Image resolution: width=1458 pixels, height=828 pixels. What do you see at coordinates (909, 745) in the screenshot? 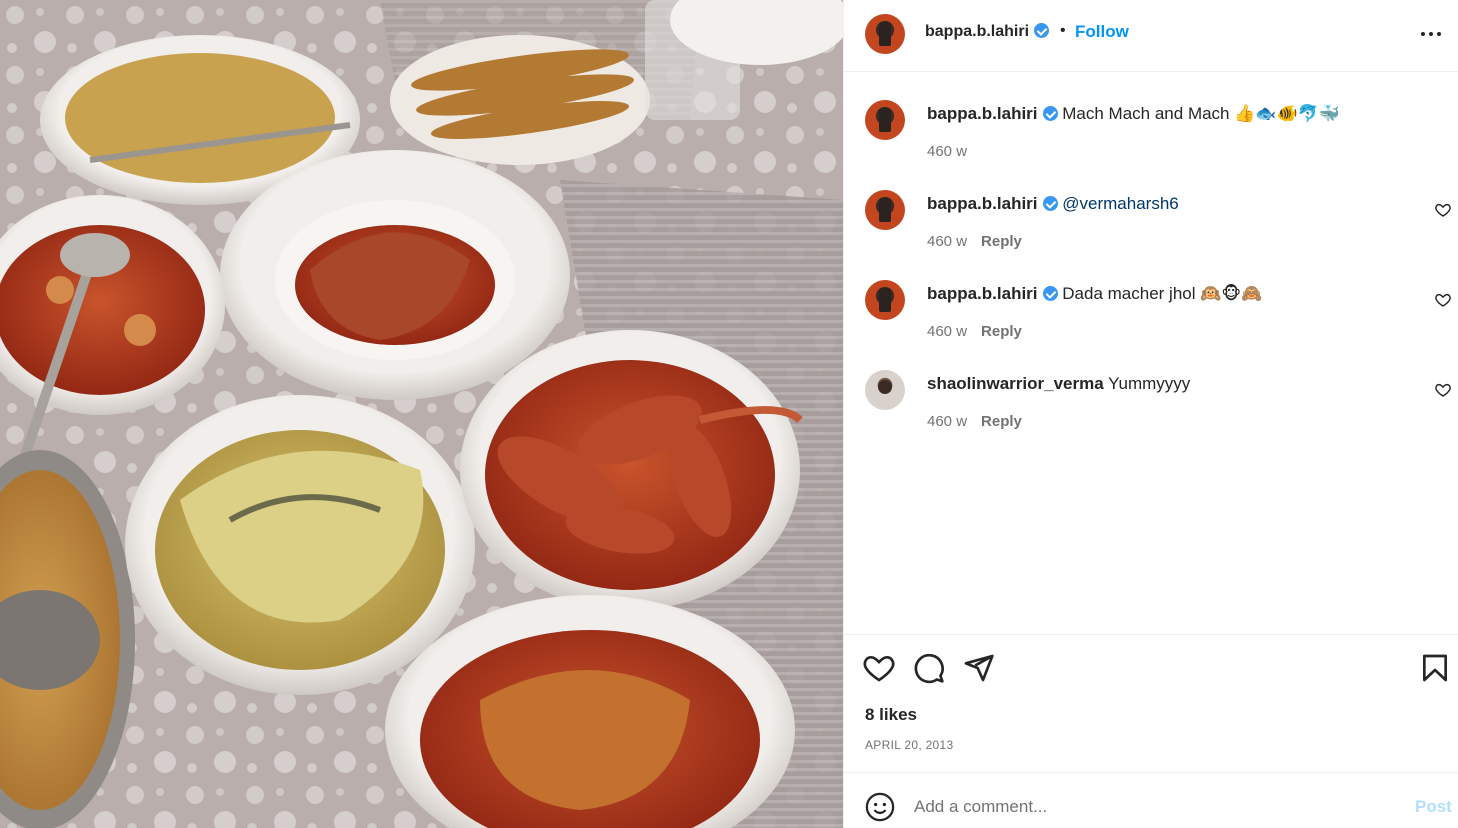
I see `post-date: APRIL 20, 2013` at bounding box center [909, 745].